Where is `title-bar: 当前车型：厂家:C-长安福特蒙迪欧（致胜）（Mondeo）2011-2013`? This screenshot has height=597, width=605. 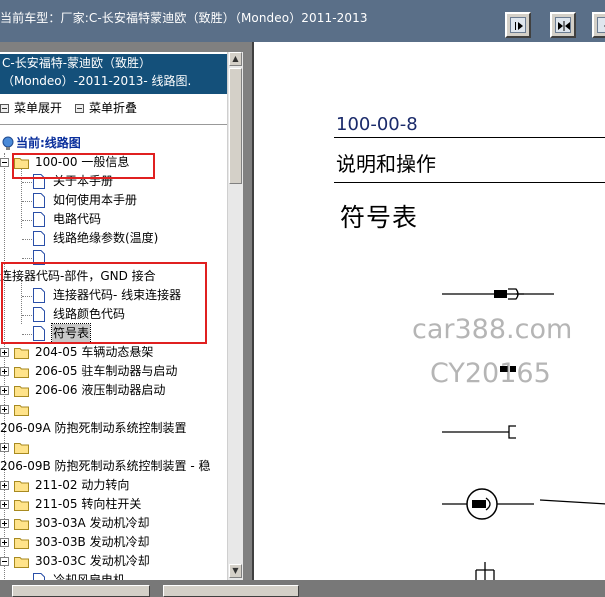
title-bar: 当前车型：厂家:C-长安福特蒙迪欧（致胜）（Mondeo）2011-2013 is located at coordinates (302, 21).